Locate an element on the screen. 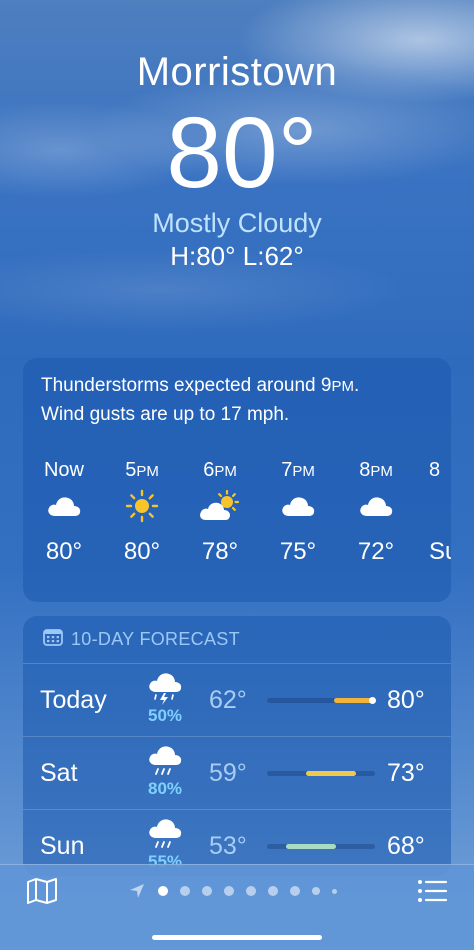 The width and height of the screenshot is (474, 950). hour-temp: Su is located at coordinates (440, 551).